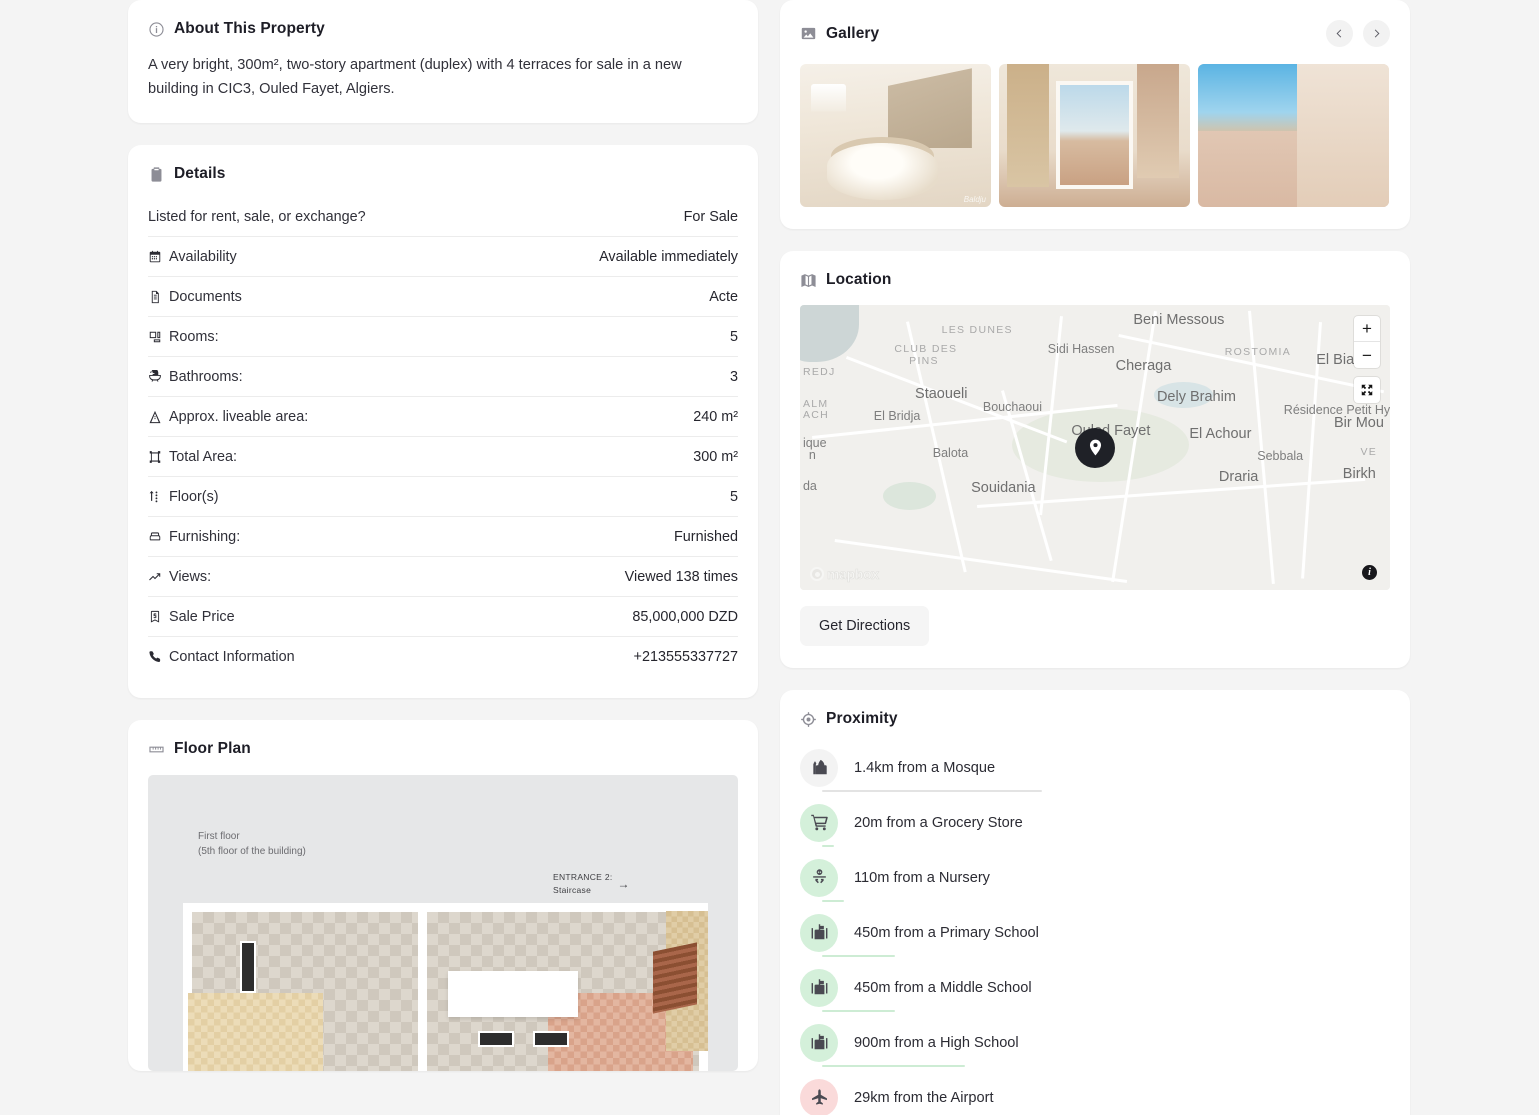 This screenshot has width=1539, height=1115. Describe the element at coordinates (1095, 280) in the screenshot. I see `location-header: Location` at that location.